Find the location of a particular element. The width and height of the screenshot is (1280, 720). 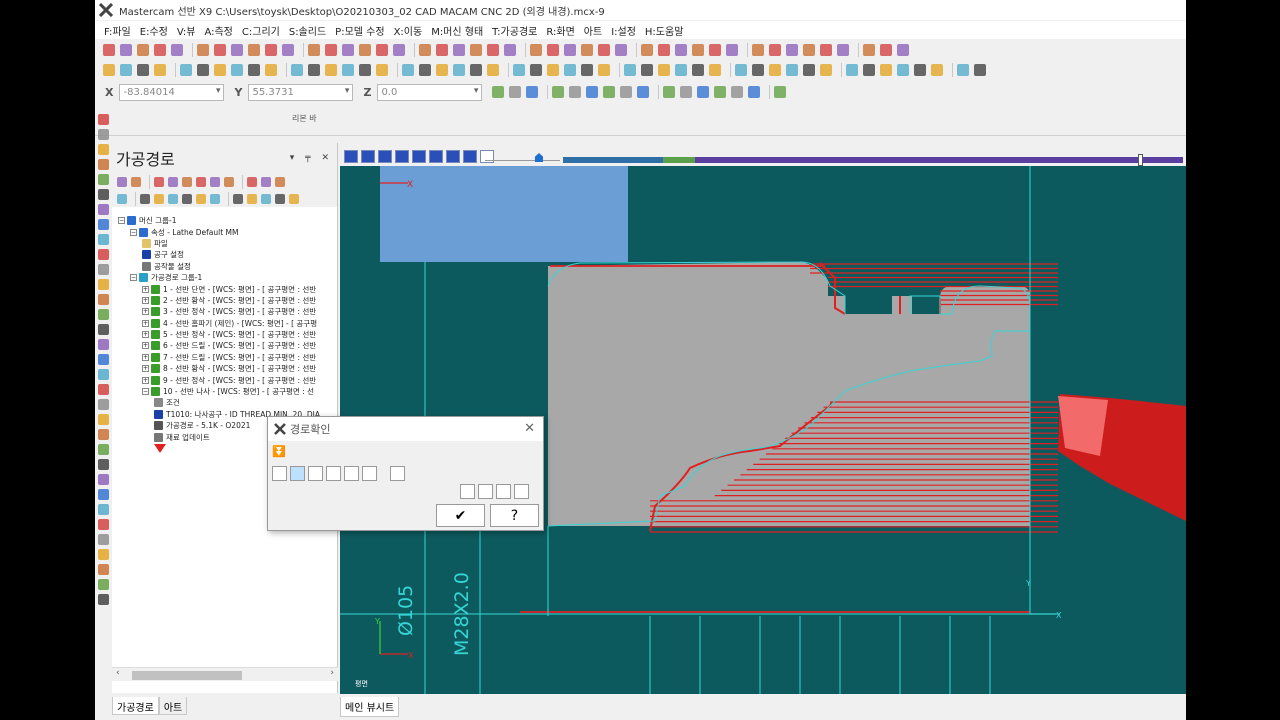

menu-item-4: C:그리기 is located at coordinates (261, 30).